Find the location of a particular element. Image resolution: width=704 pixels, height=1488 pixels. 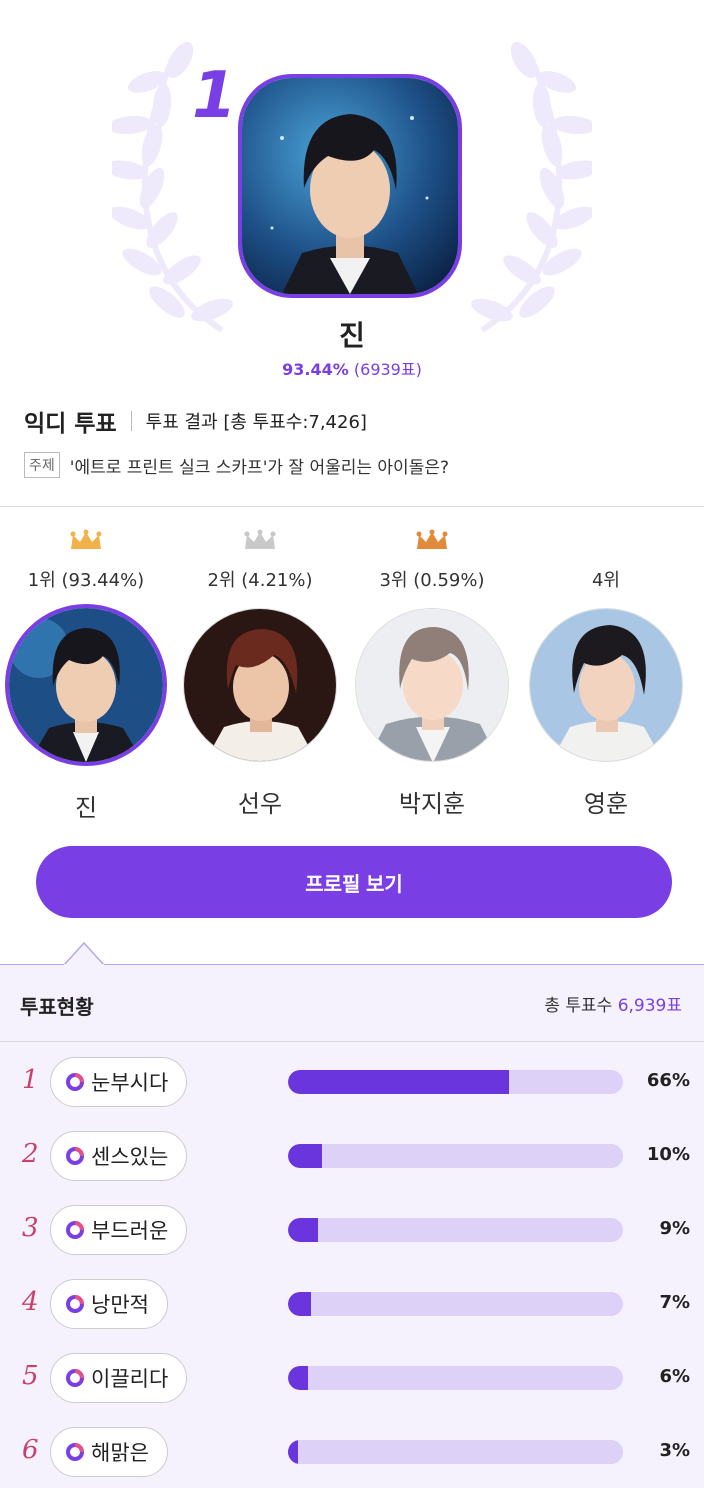

row-rank-number: 4 is located at coordinates (30, 1302).